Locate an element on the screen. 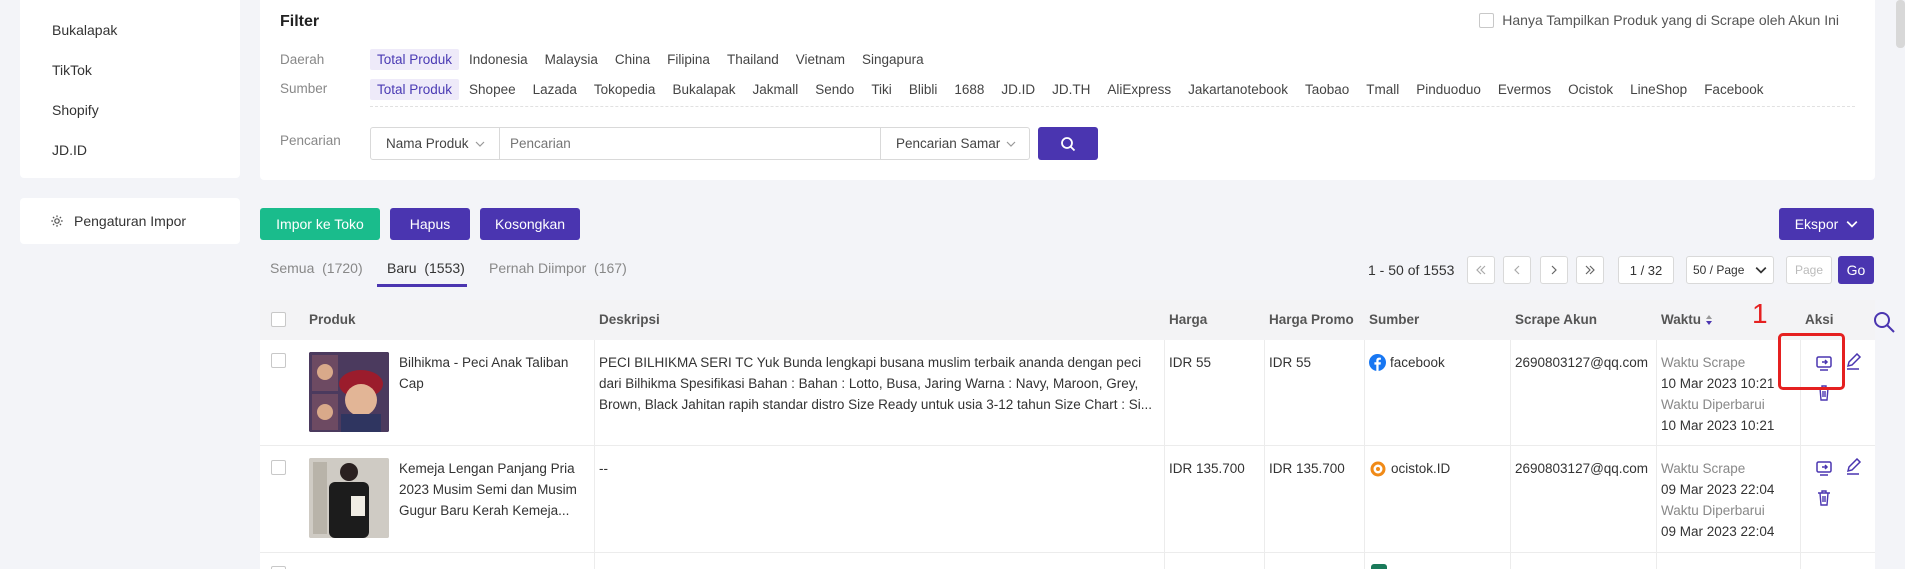 This screenshot has width=1905, height=569. last-page-button is located at coordinates (1590, 270).